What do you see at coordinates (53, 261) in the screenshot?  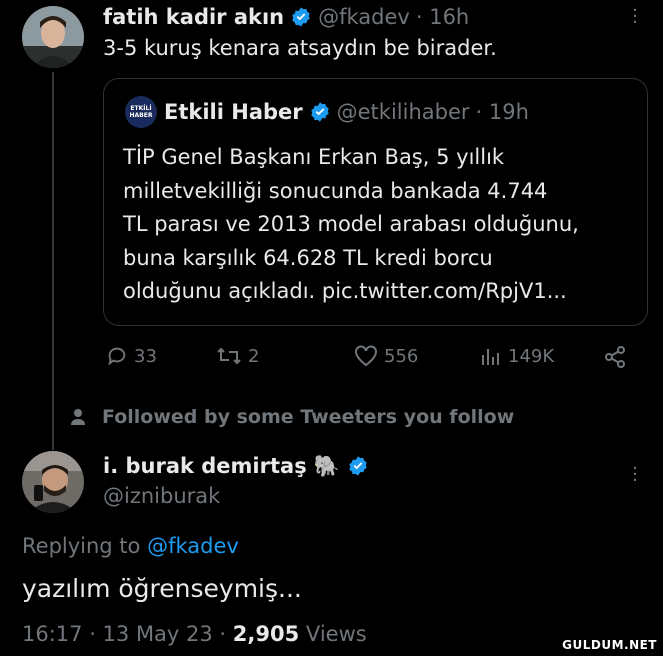 I see `thread-line` at bounding box center [53, 261].